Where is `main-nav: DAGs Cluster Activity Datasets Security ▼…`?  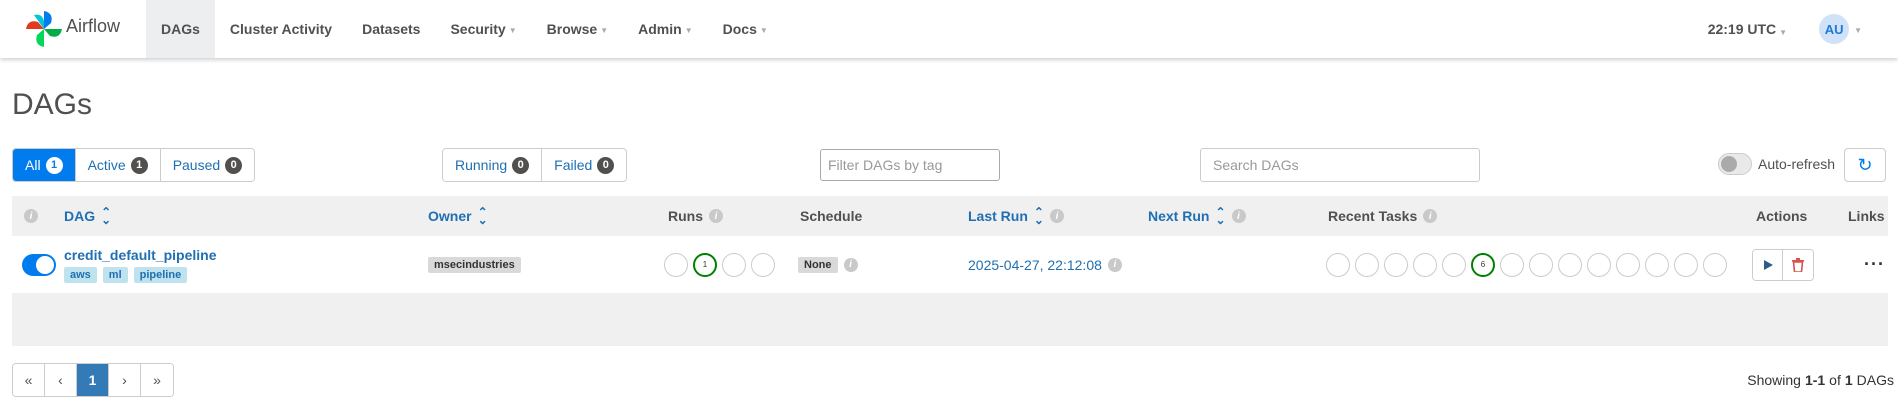 main-nav: DAGs Cluster Activity Datasets Security ▼… is located at coordinates (464, 29).